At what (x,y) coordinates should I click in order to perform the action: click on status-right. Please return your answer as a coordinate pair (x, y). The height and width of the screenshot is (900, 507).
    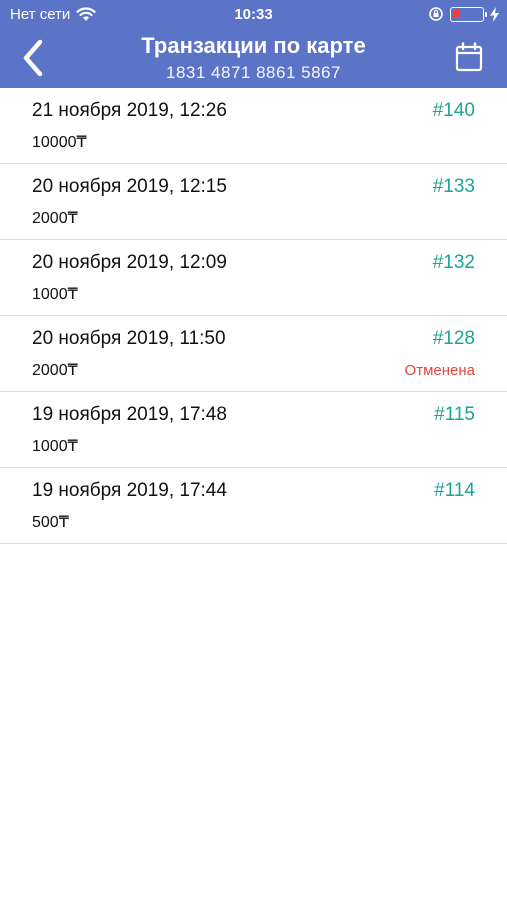
    Looking at the image, I should click on (463, 14).